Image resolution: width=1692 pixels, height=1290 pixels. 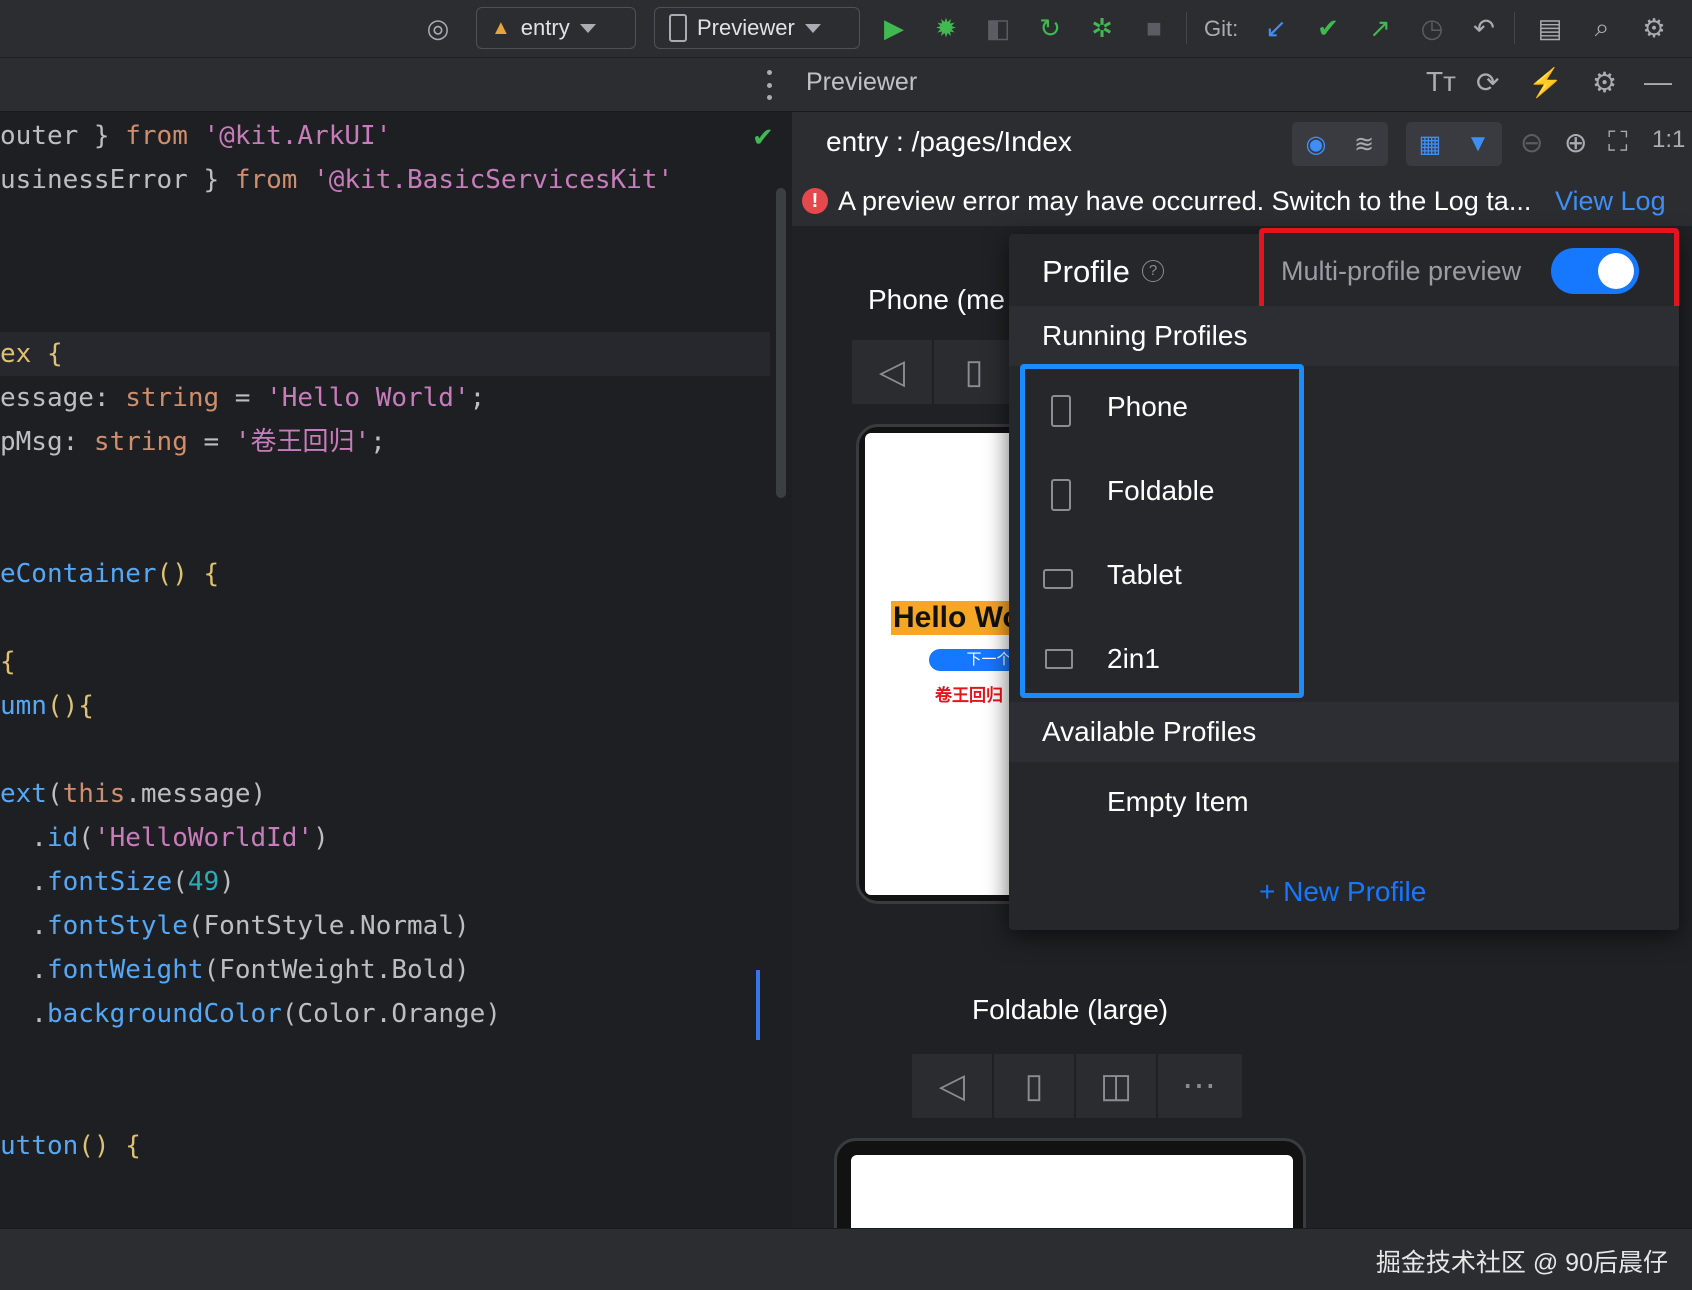 I want to click on profile-item-tablet: Tablet, so click(x=1175, y=579).